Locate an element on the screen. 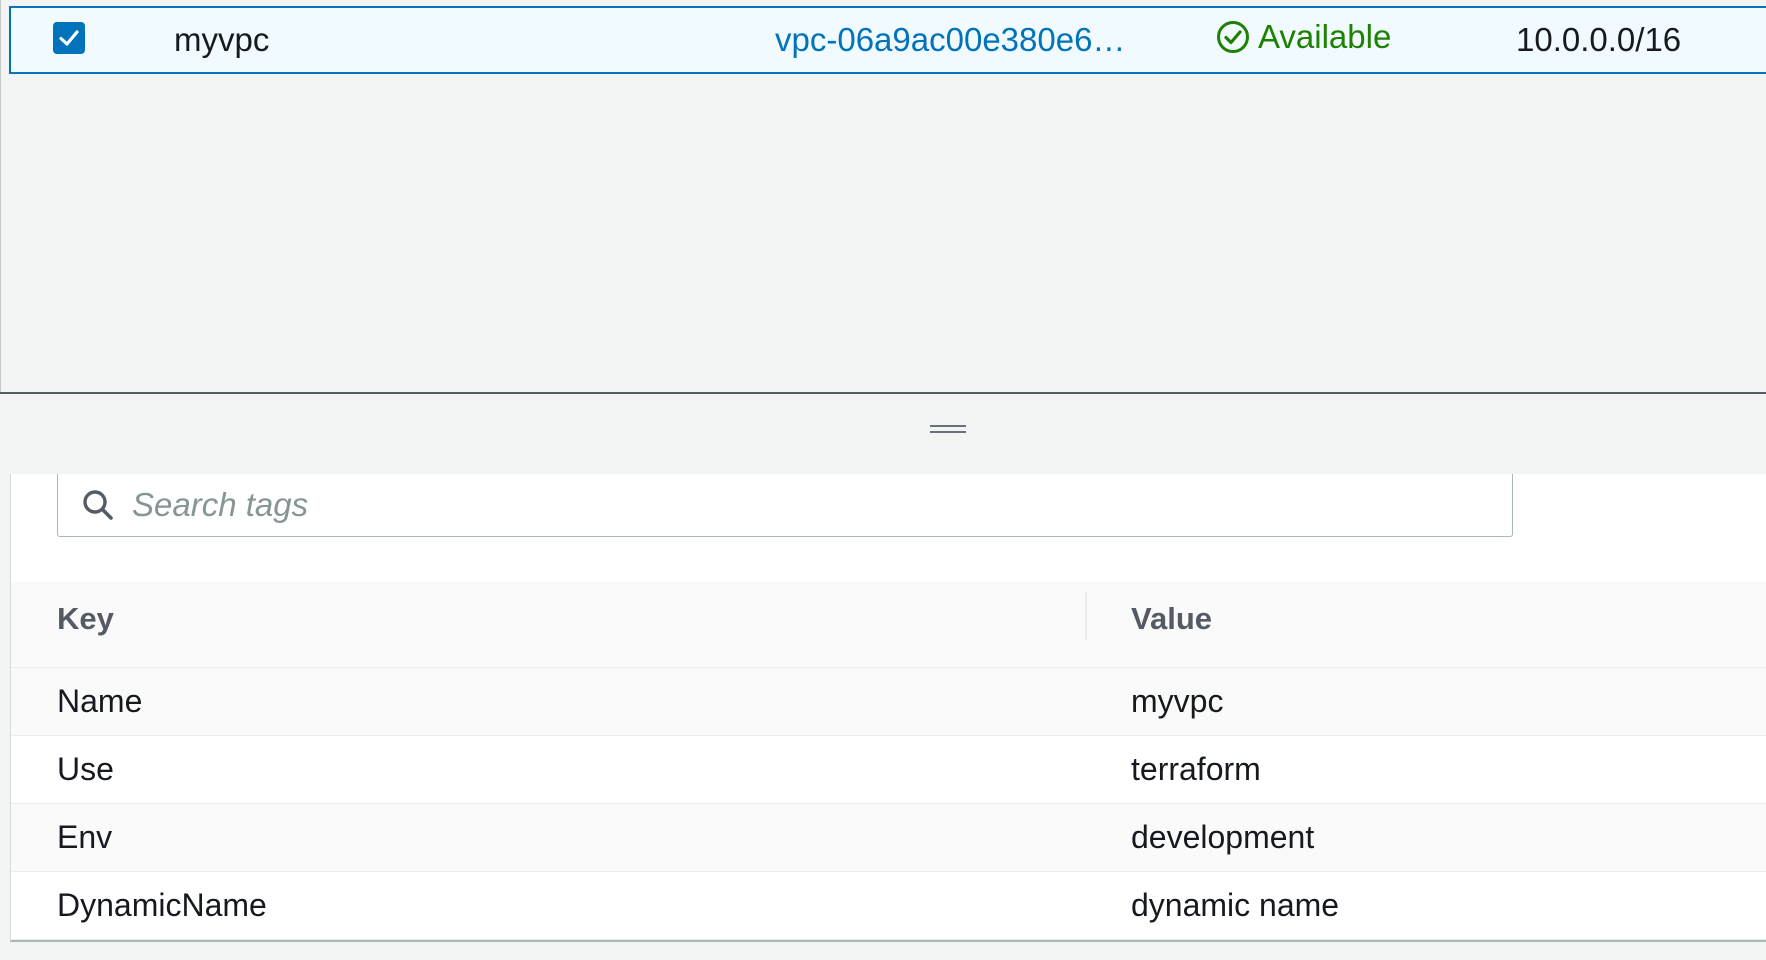 Image resolution: width=1766 pixels, height=960 pixels. search-tags-input is located at coordinates (780, 505).